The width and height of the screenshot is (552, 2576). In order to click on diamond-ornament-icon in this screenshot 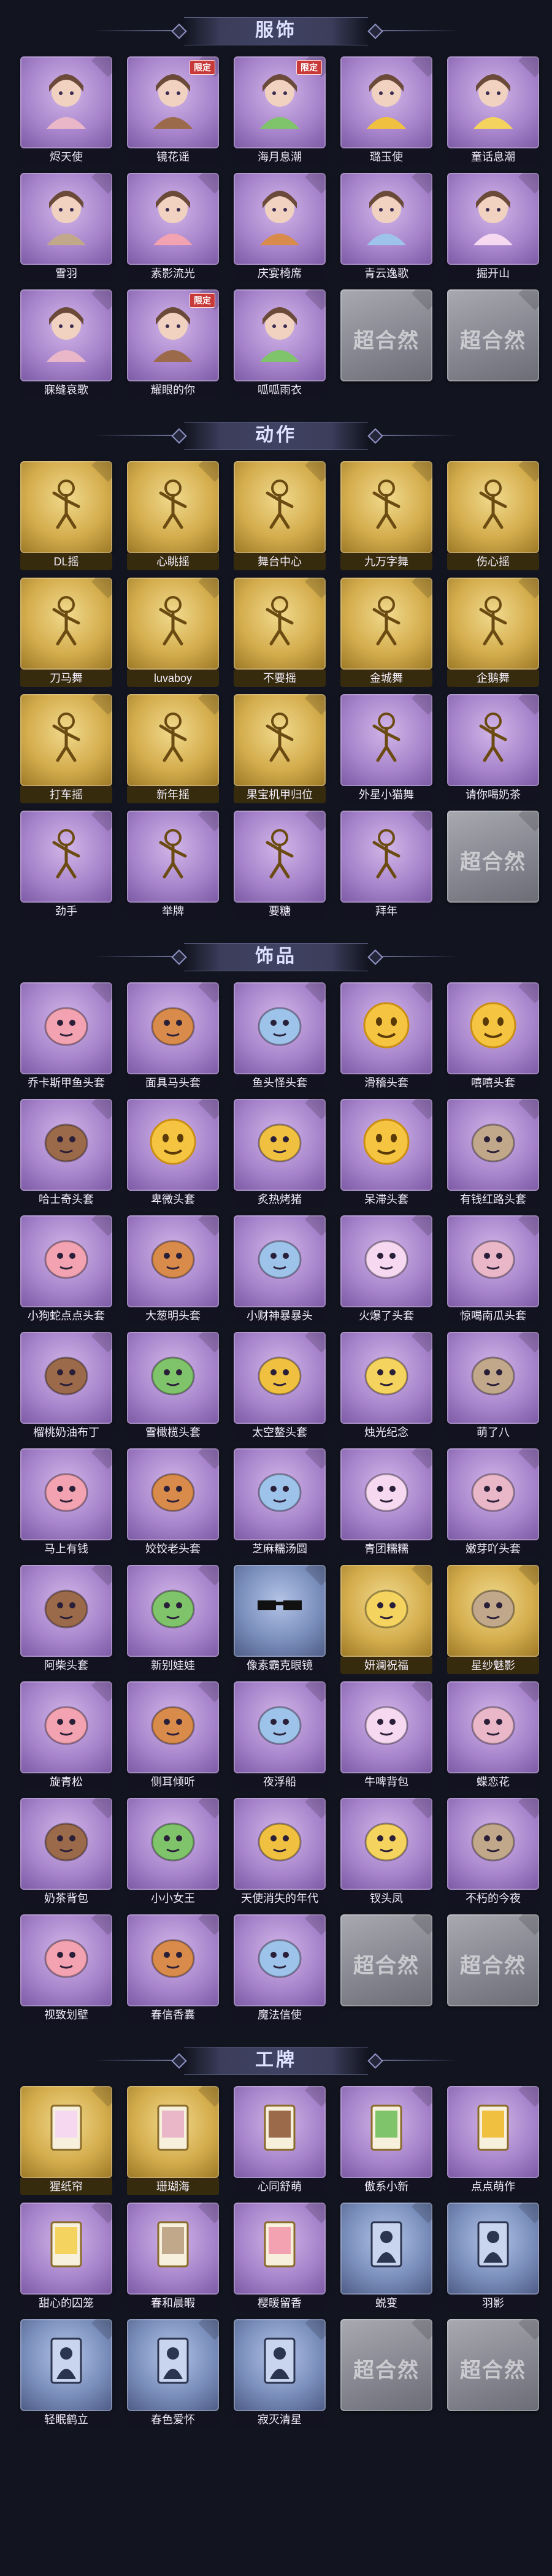, I will do `click(375, 436)`.